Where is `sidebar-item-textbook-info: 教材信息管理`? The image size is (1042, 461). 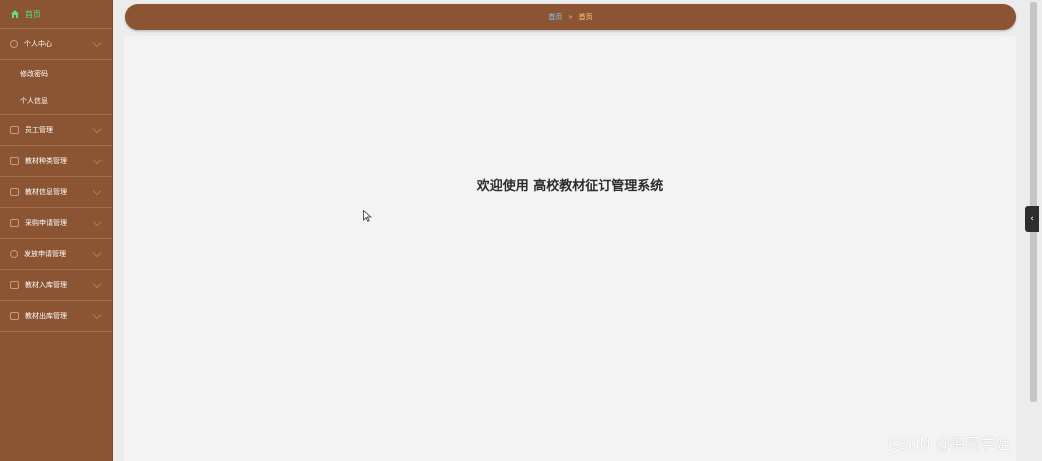 sidebar-item-textbook-info: 教材信息管理 is located at coordinates (56, 192).